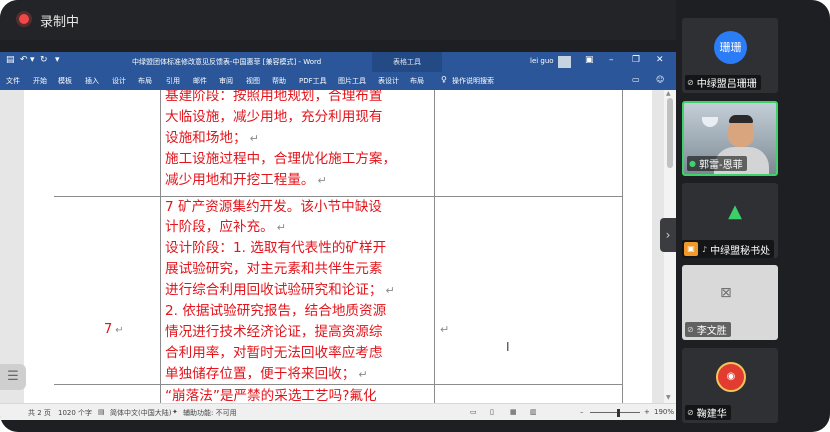 Image resolution: width=830 pixels, height=432 pixels. Describe the element at coordinates (708, 412) in the screenshot. I see `participant-nameplate: ⊘ 鞠建华` at that location.